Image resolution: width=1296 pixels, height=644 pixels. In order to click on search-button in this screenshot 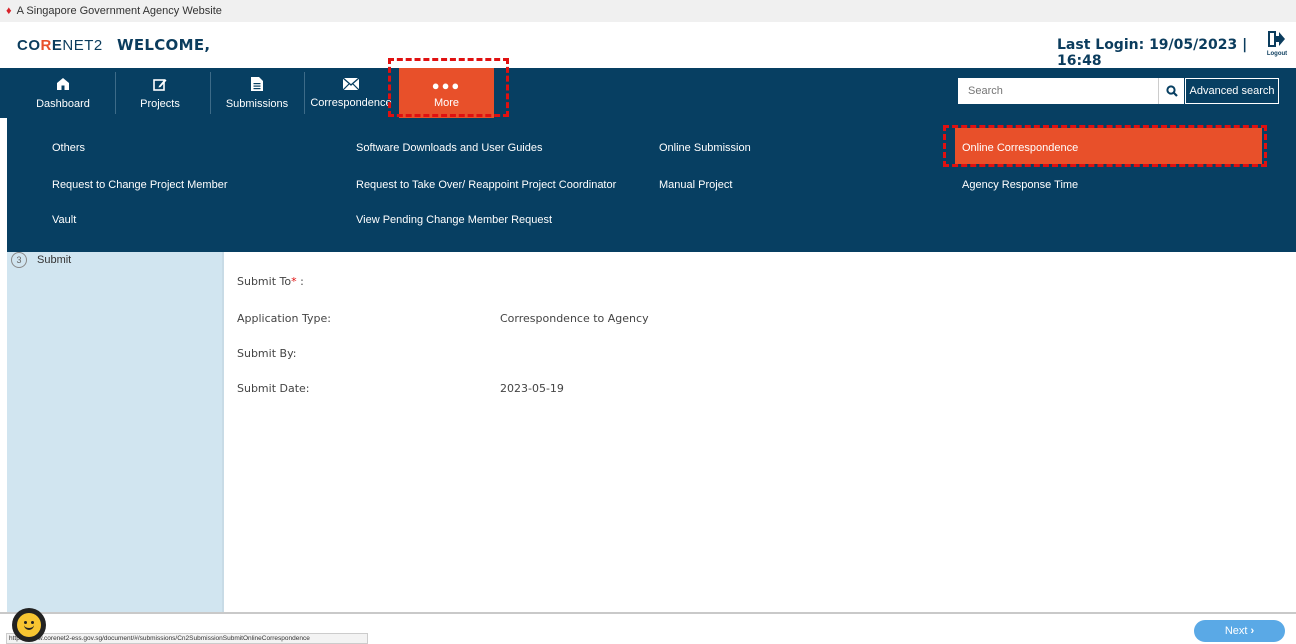, I will do `click(1171, 91)`.